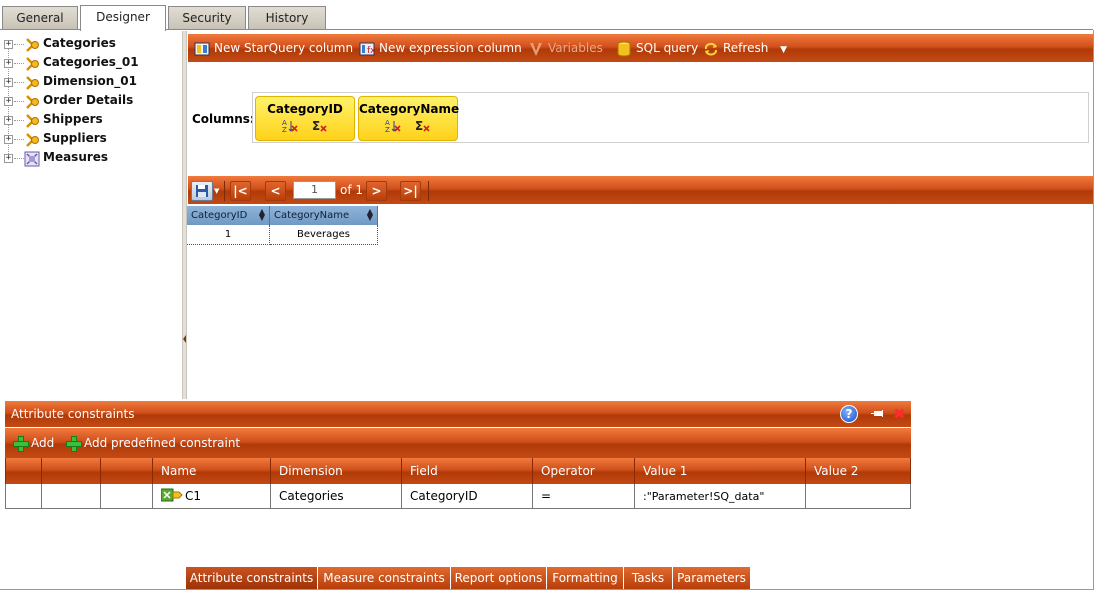  I want to click on refresh-label: Refresh, so click(746, 48).